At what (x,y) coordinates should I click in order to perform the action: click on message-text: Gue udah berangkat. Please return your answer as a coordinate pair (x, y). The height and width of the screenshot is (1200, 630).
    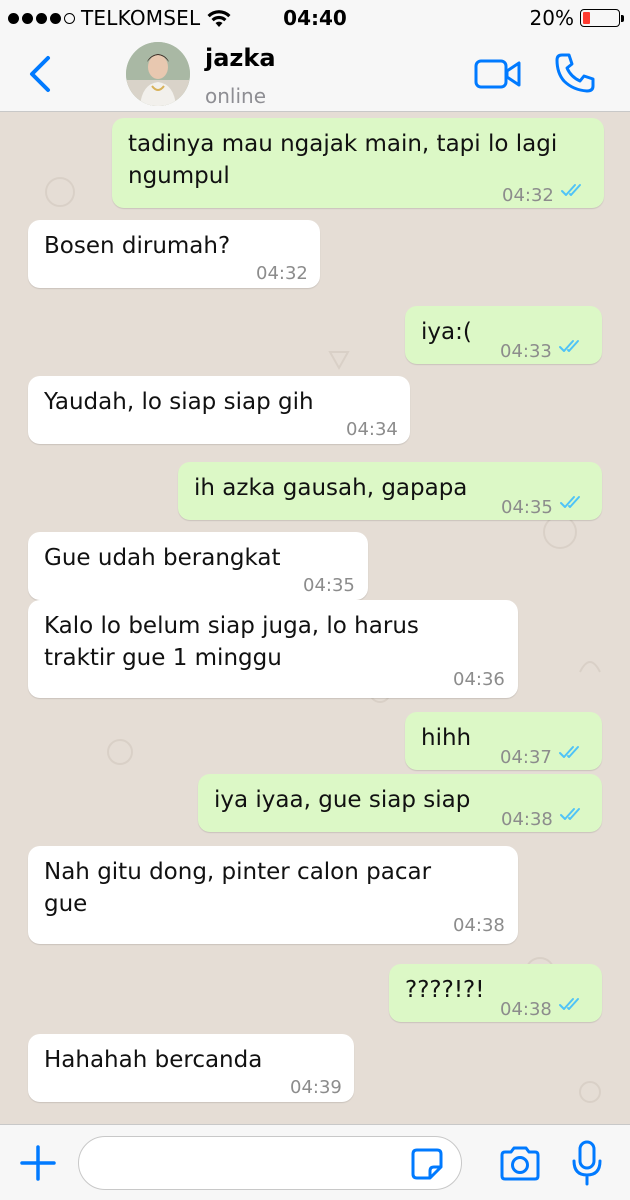
    Looking at the image, I should click on (162, 558).